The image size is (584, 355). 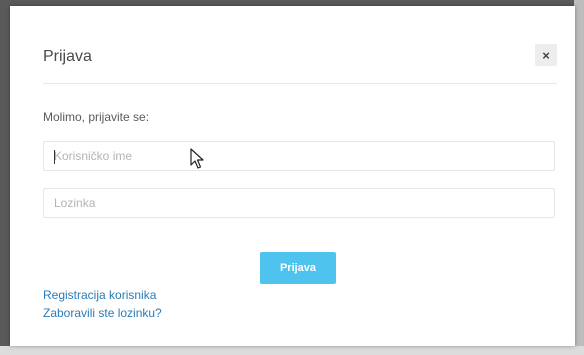 I want to click on modal-title: Prijava, so click(x=67, y=56).